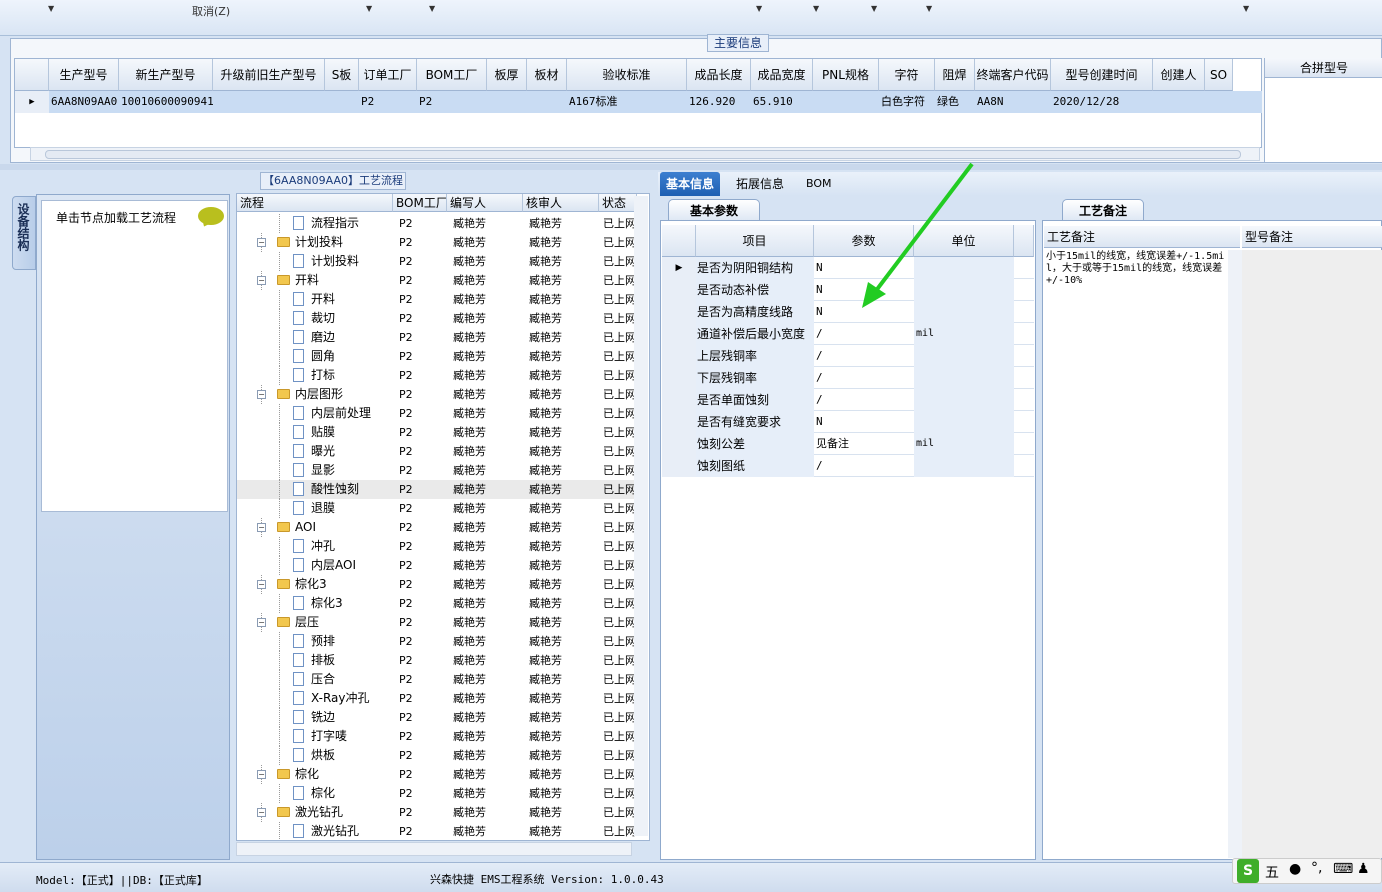 The height and width of the screenshot is (892, 1382). I want to click on table-cell: 65.910, so click(783, 102).